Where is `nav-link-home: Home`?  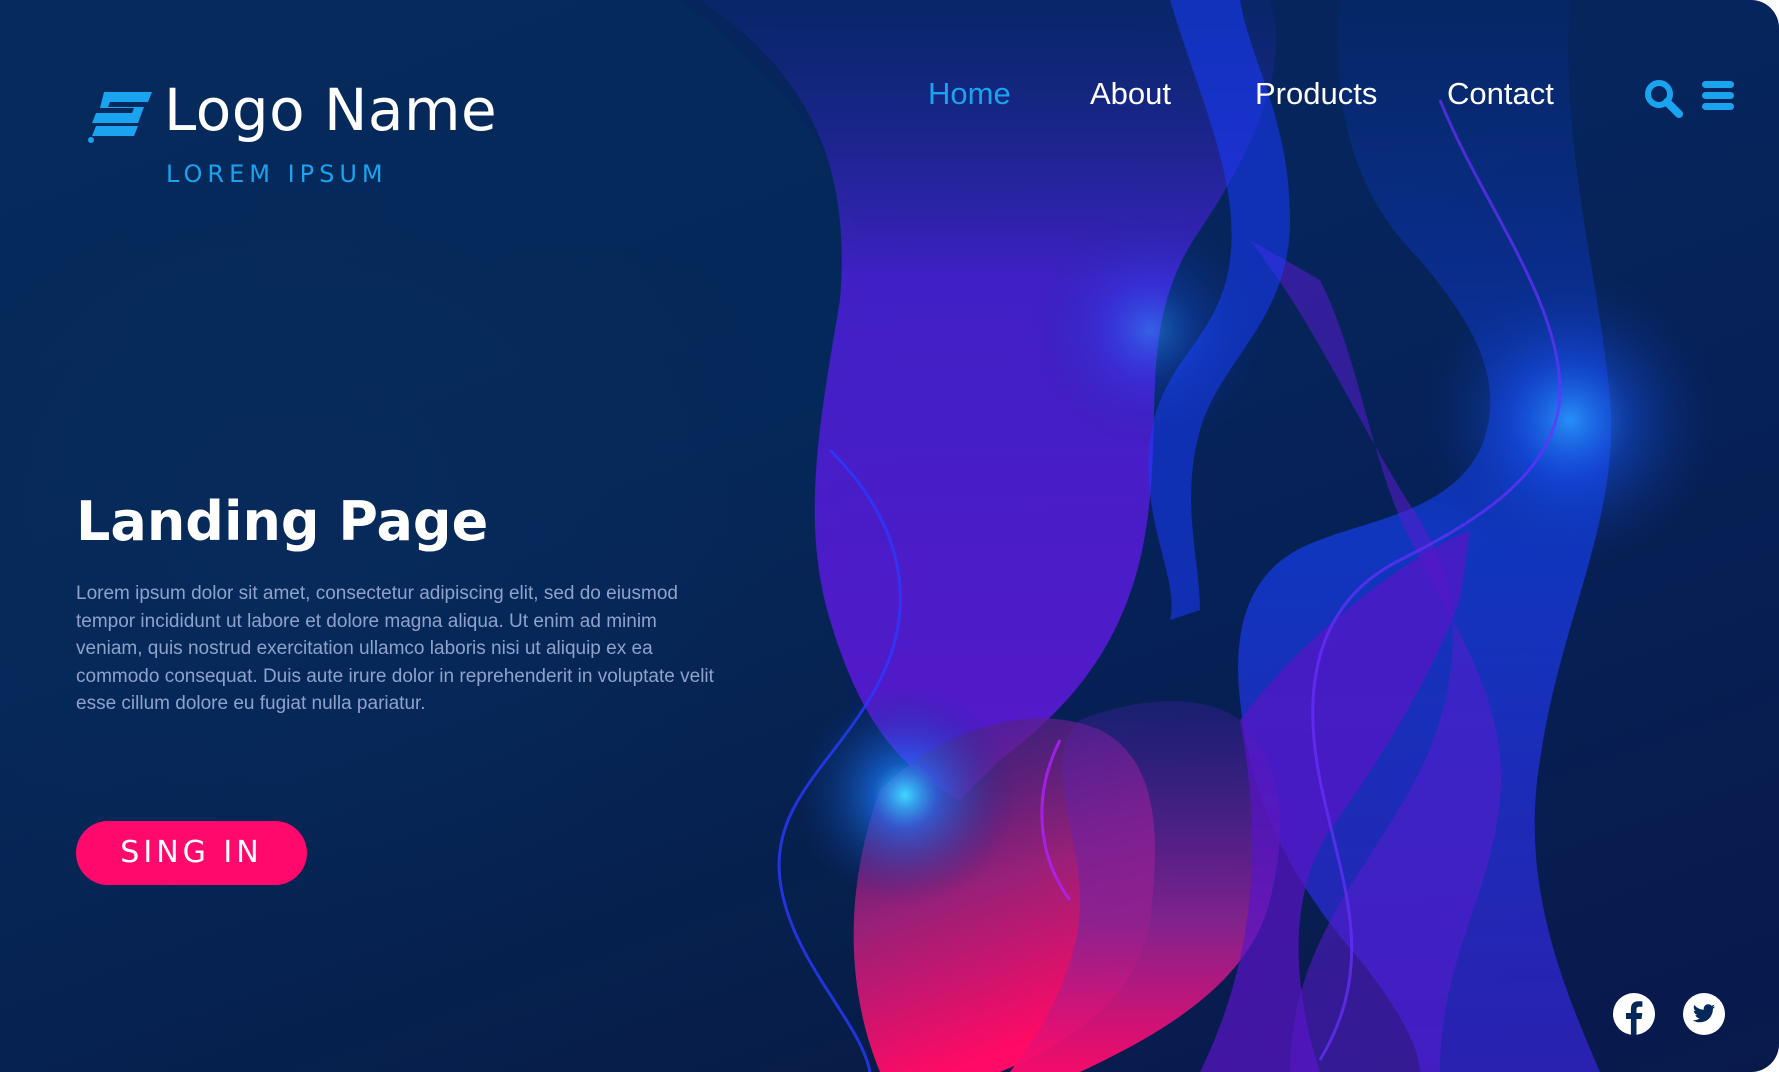 nav-link-home: Home is located at coordinates (969, 94).